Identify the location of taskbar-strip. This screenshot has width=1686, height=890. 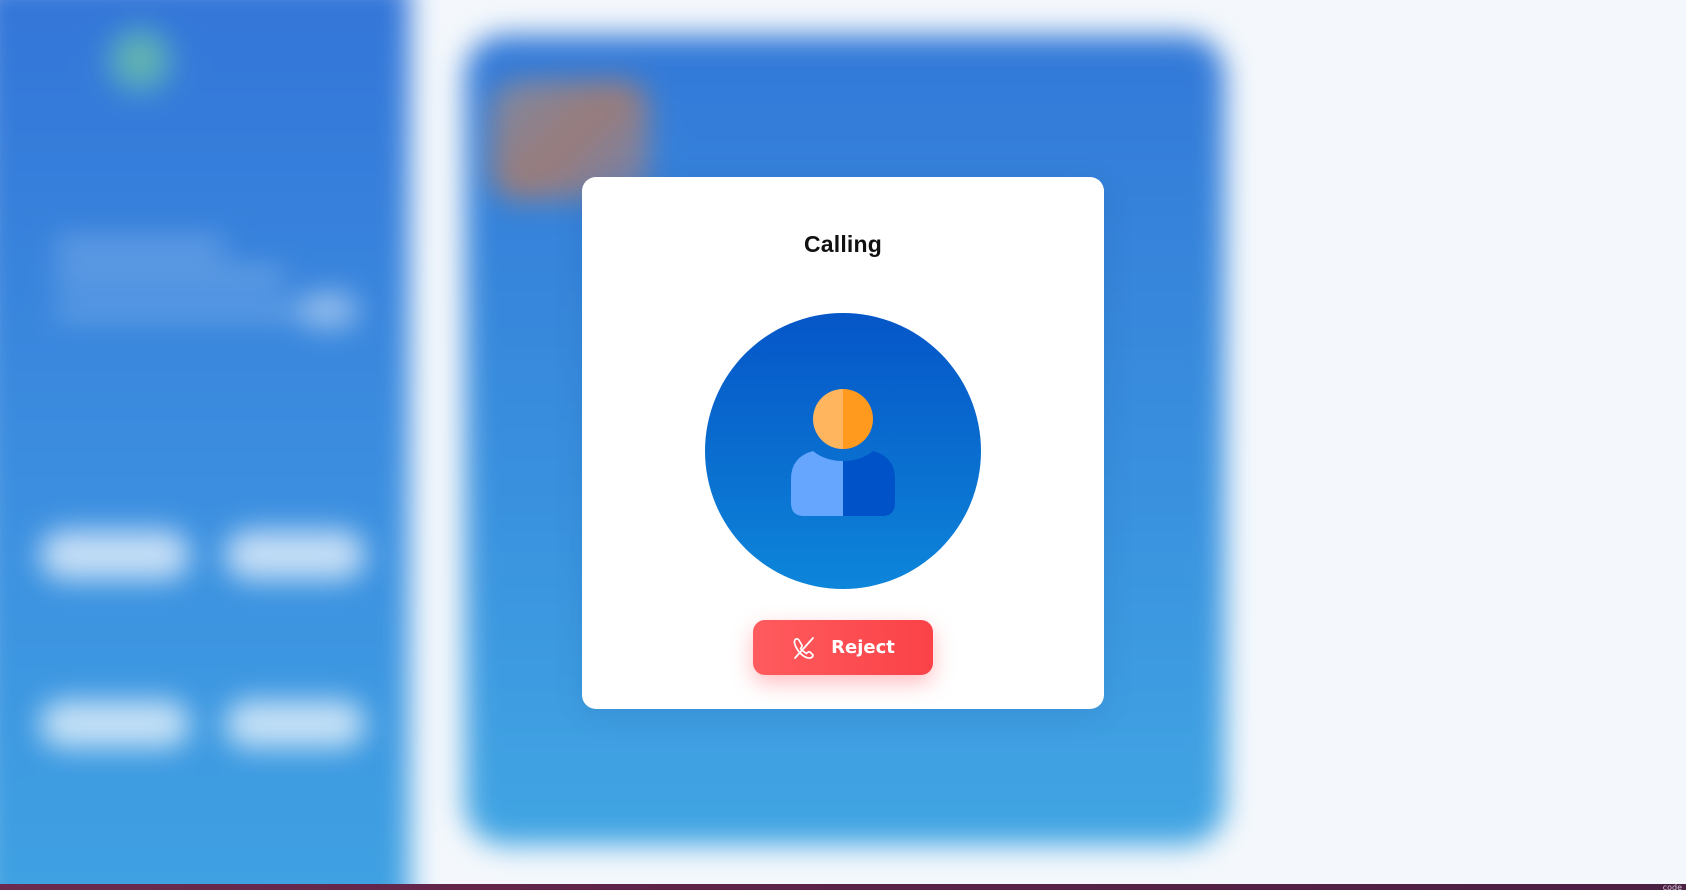
(843, 887).